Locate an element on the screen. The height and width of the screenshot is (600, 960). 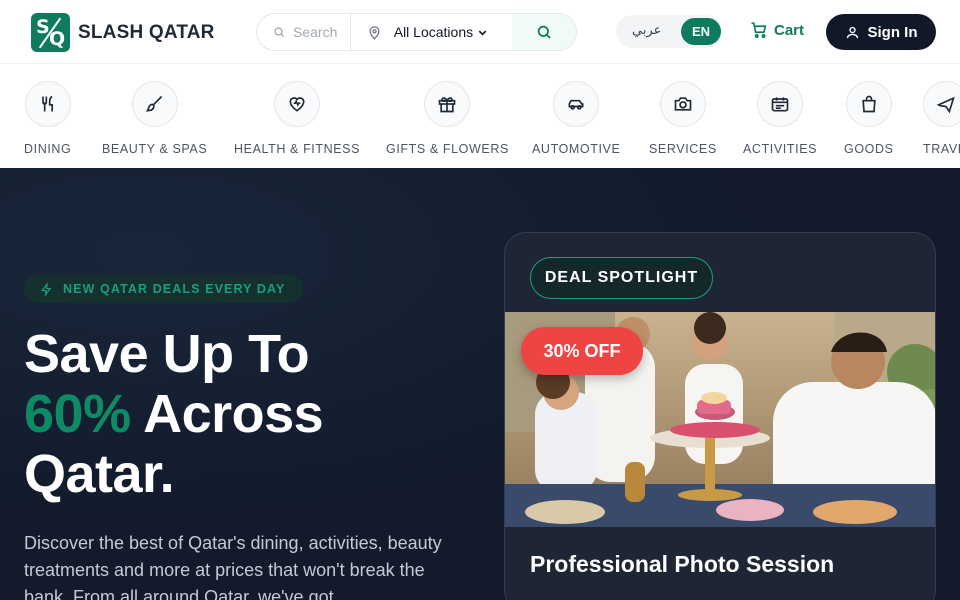
search-icon is located at coordinates (544, 32).